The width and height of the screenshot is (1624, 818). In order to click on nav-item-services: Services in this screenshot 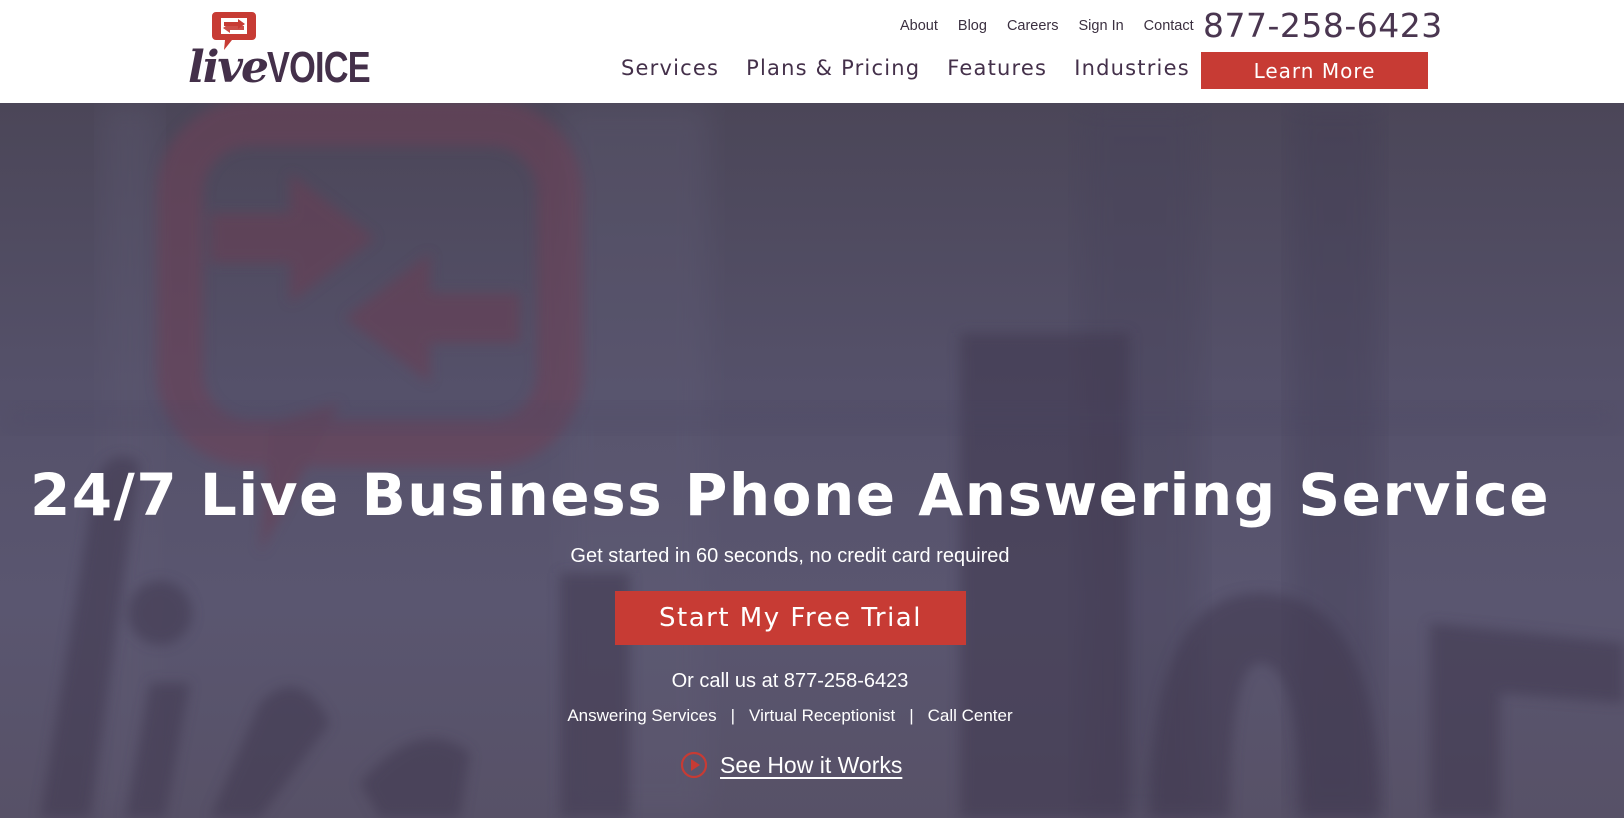, I will do `click(670, 68)`.